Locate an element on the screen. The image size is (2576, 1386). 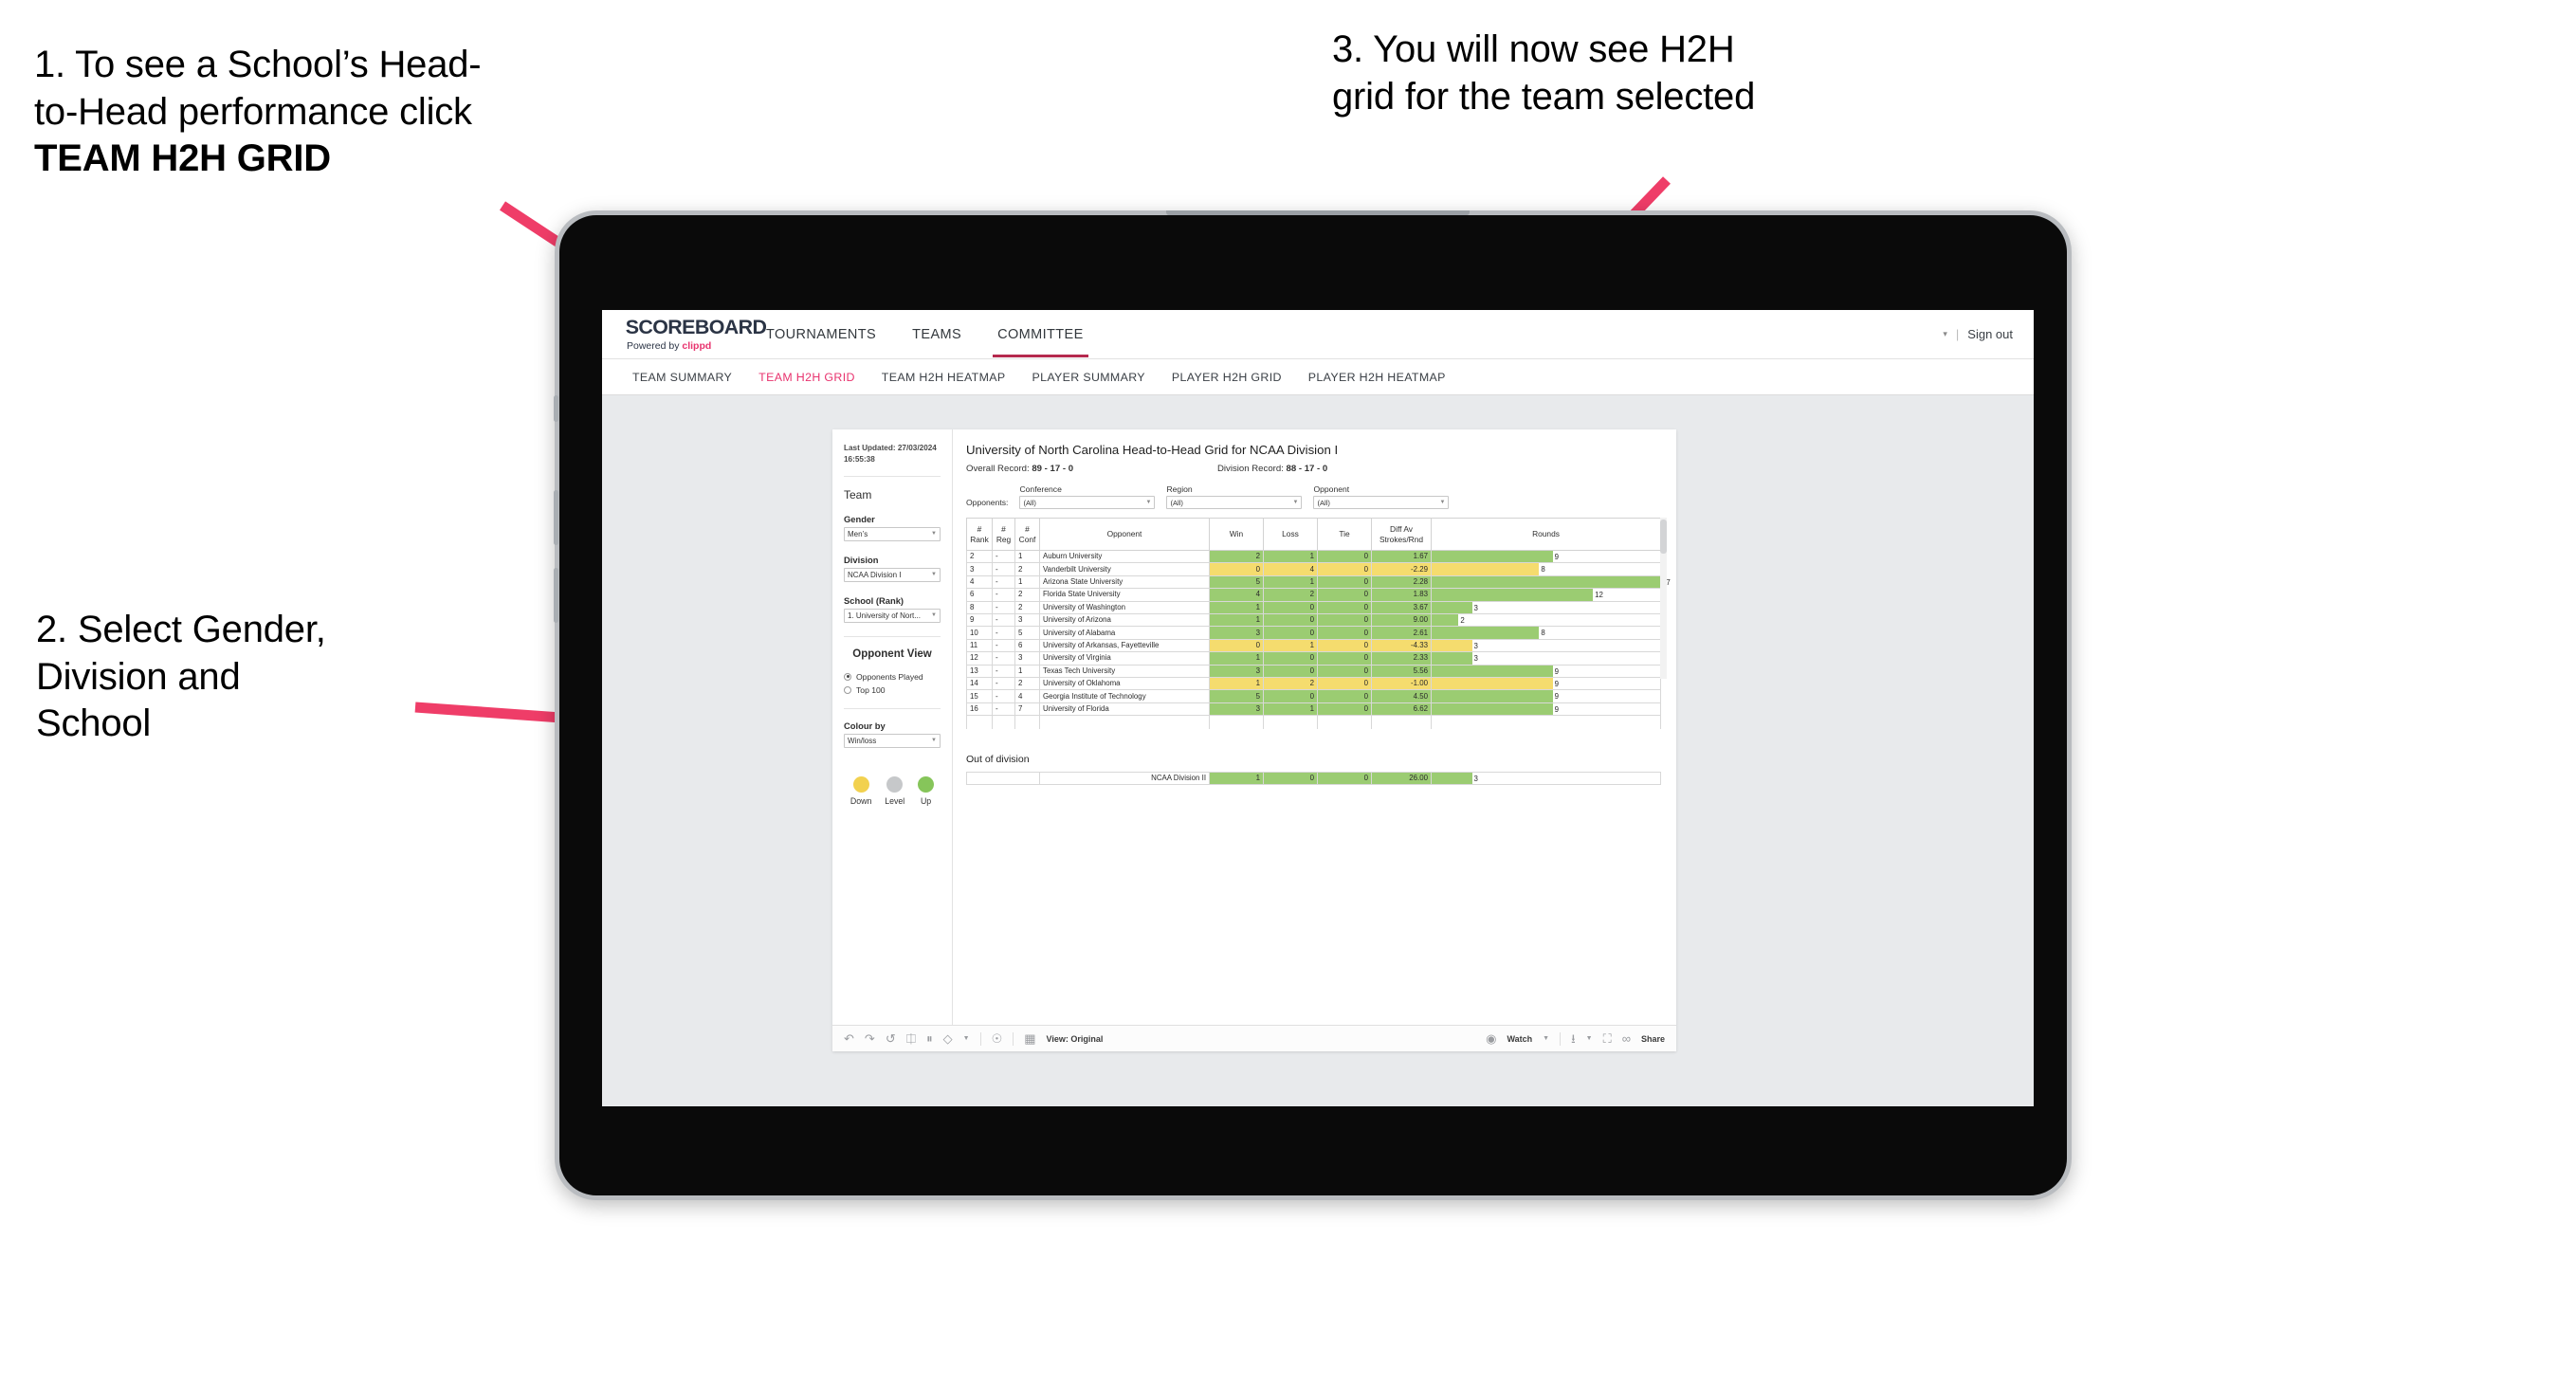
school-select: 1. University of Nort... ▼ is located at coordinates (892, 615).